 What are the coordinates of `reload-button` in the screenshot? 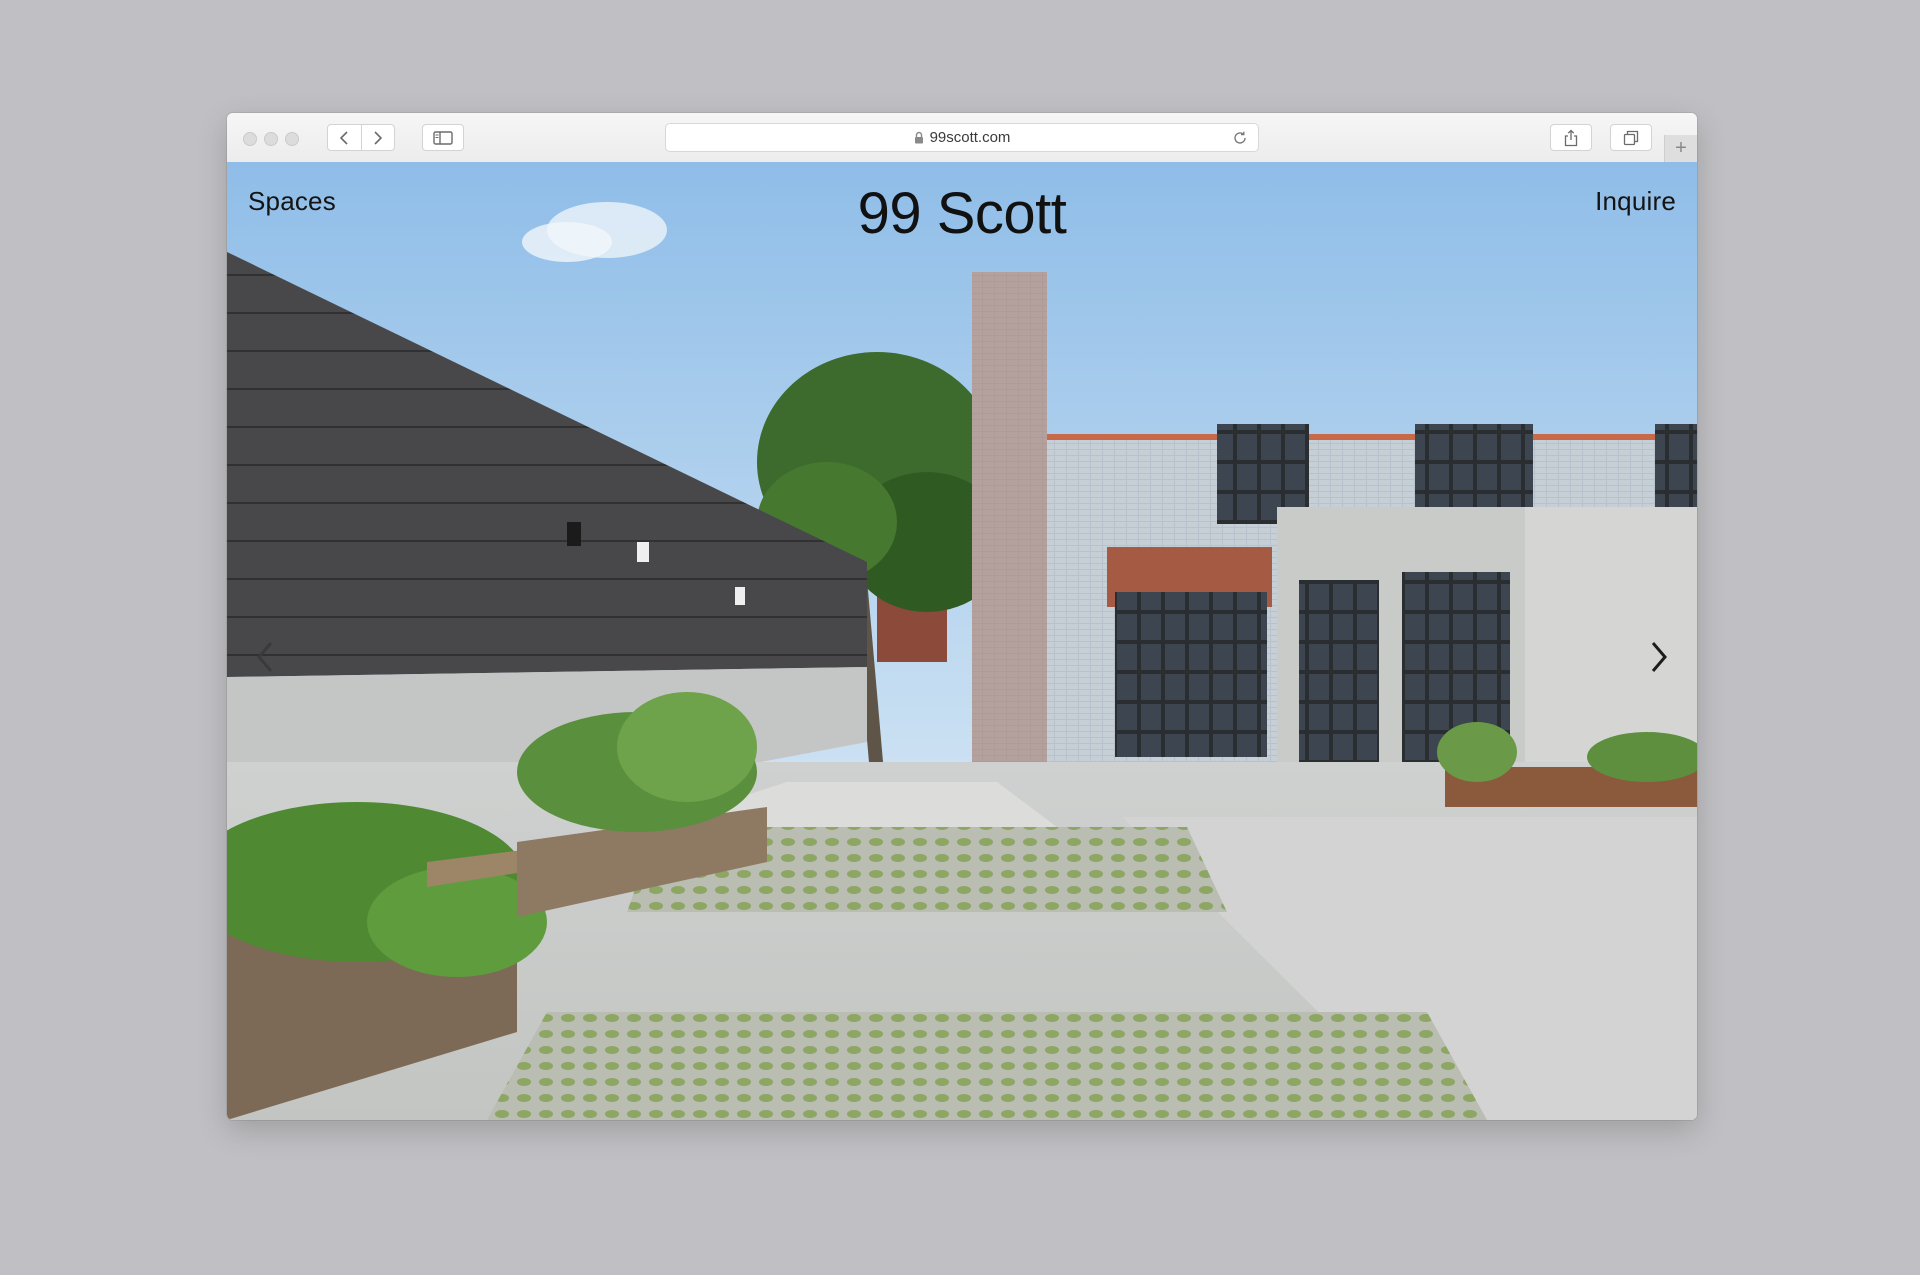 It's located at (1240, 138).